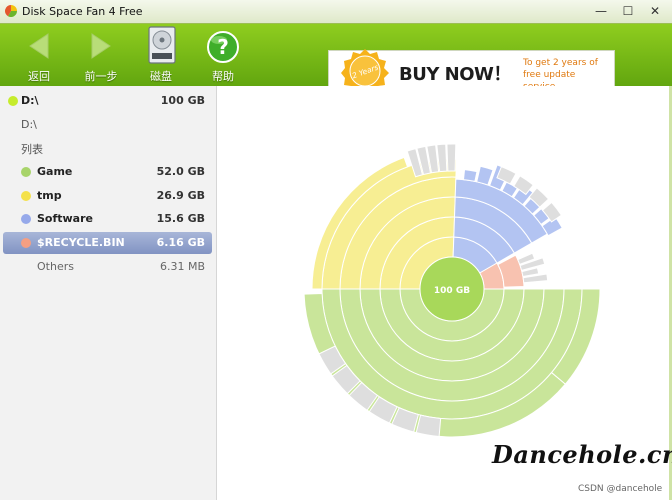  What do you see at coordinates (49, 195) in the screenshot?
I see `list-item-name: tmp` at bounding box center [49, 195].